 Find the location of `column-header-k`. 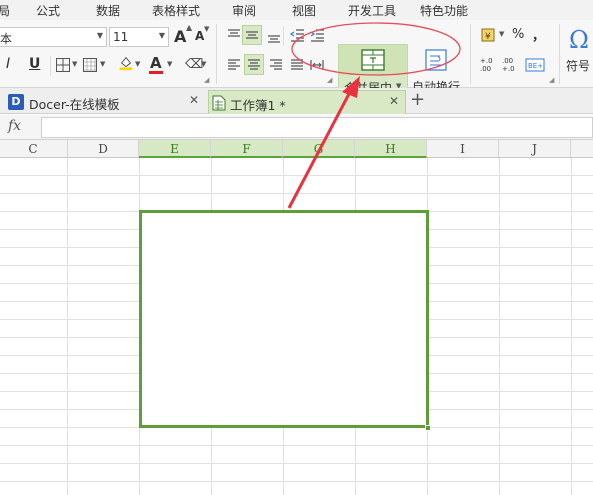

column-header-k is located at coordinates (582, 149).